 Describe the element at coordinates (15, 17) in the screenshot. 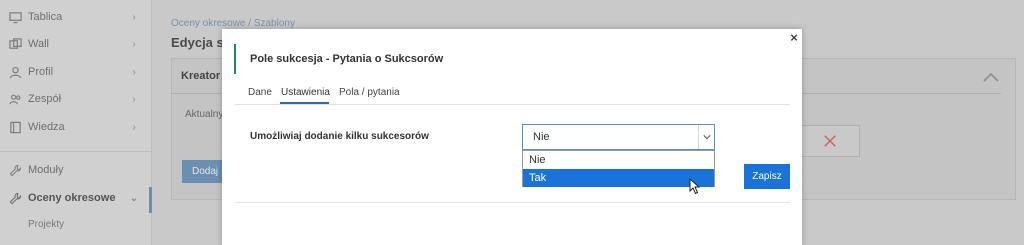

I see `monitor-icon` at that location.